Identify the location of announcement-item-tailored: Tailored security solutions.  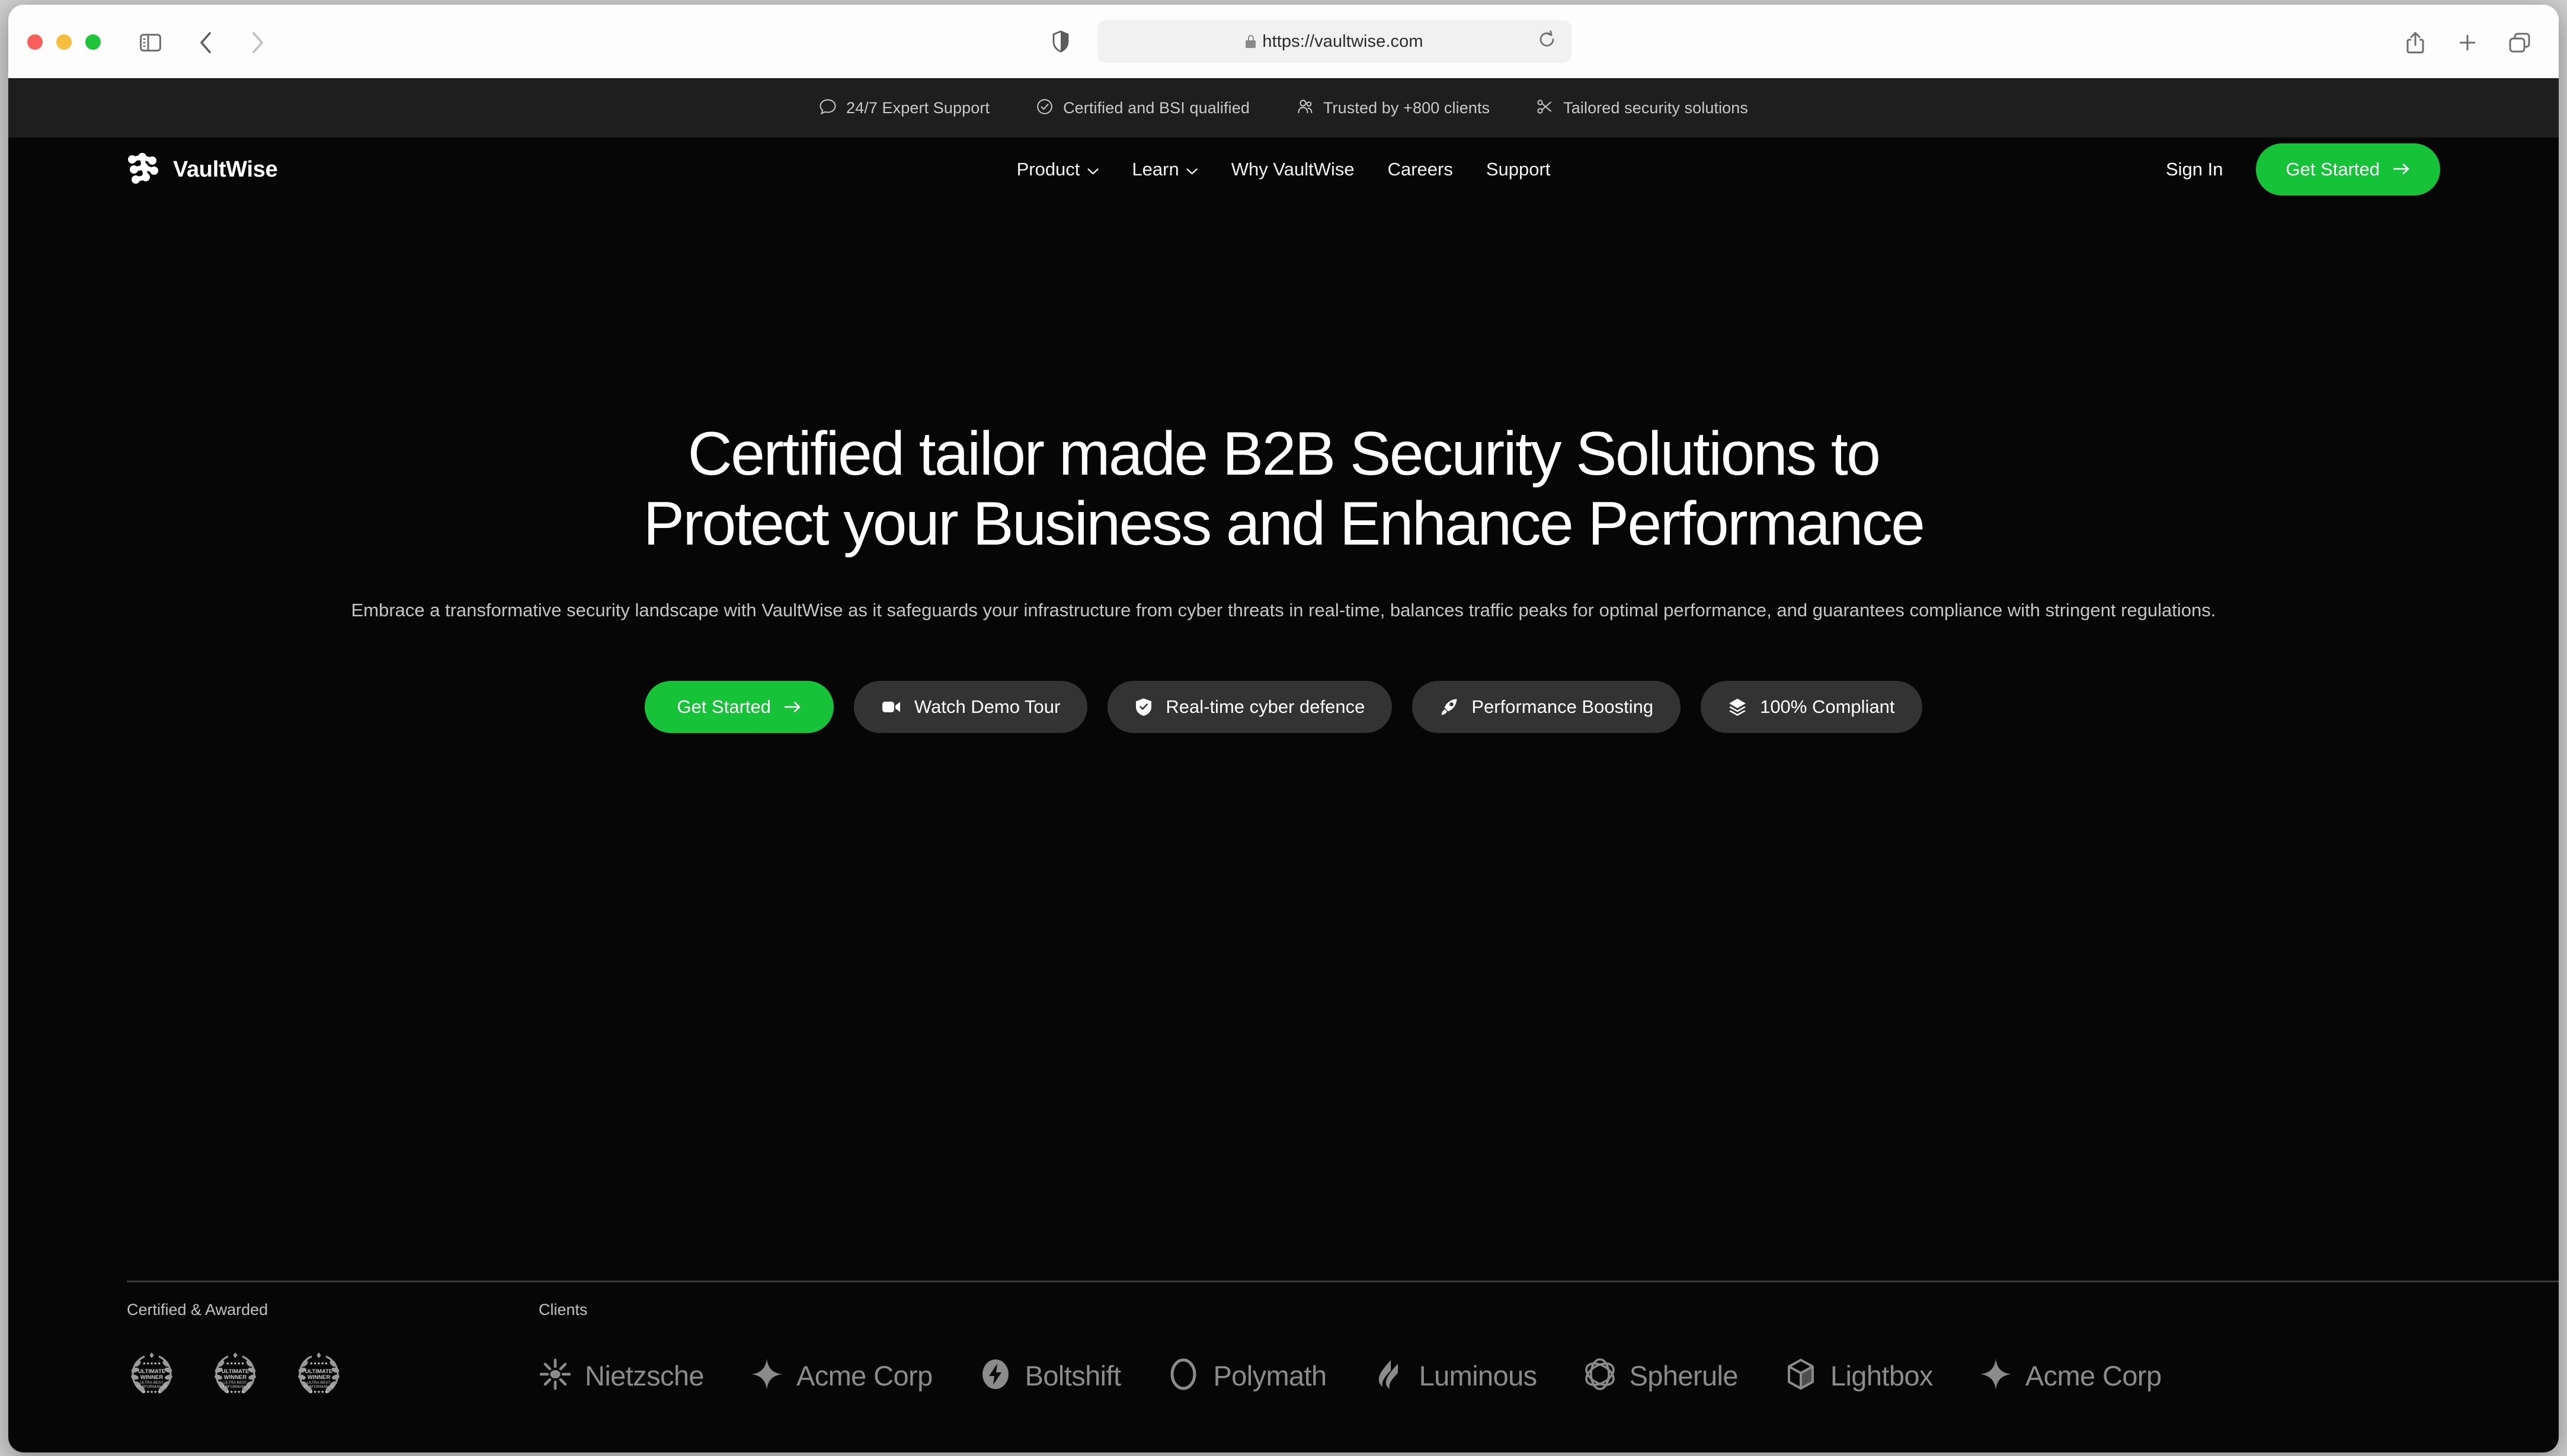
(1642, 108).